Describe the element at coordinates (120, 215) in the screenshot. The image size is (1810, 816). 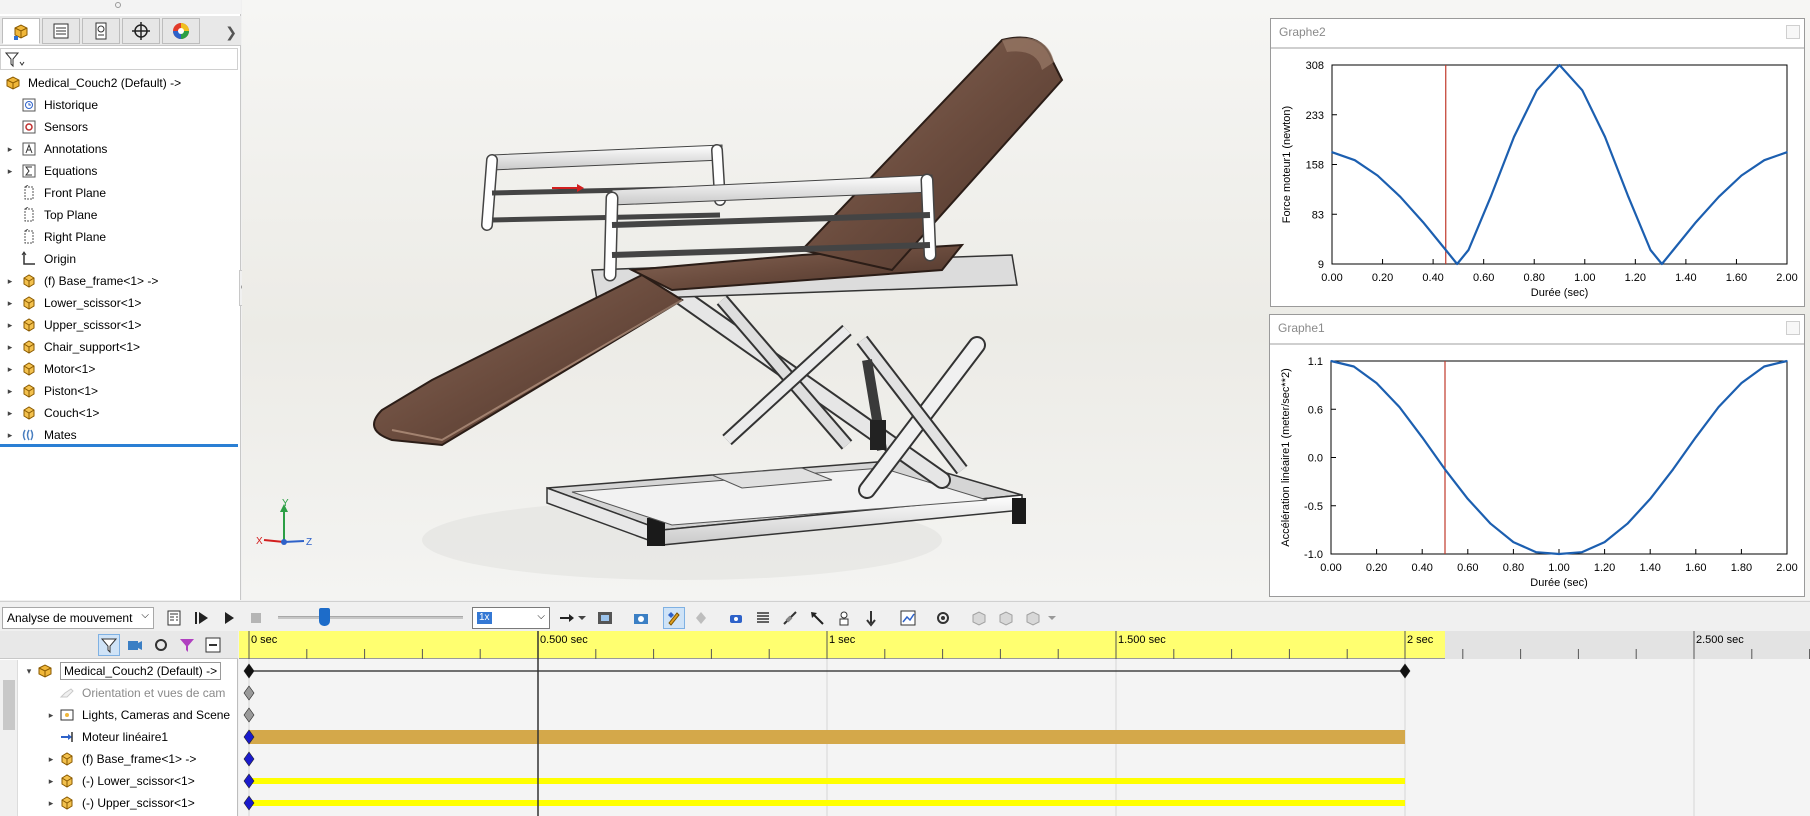
I see `tree-item: Top Plane` at that location.